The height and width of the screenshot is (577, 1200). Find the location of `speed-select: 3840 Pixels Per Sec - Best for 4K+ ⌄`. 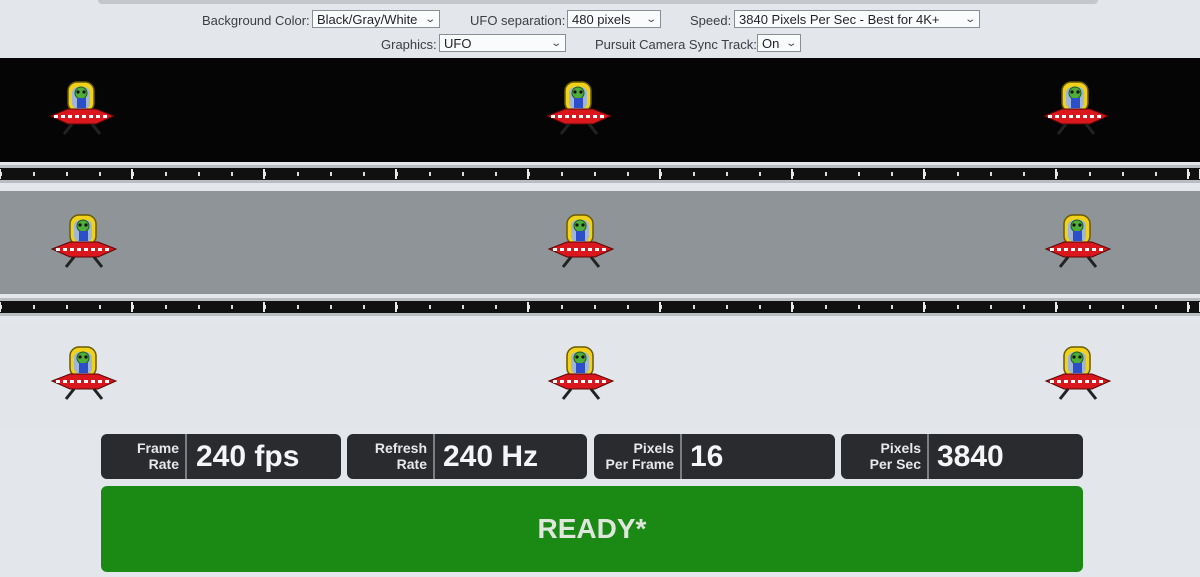

speed-select: 3840 Pixels Per Sec - Best for 4K+ ⌄ is located at coordinates (857, 19).